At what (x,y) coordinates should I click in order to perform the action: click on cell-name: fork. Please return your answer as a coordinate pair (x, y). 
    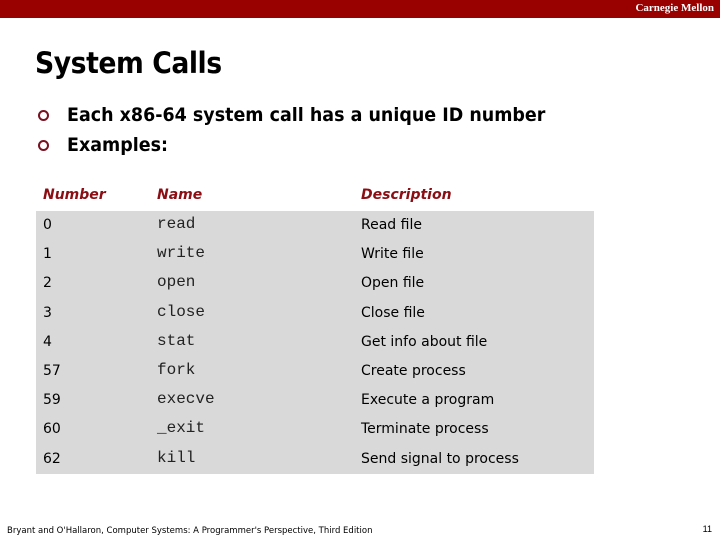
    Looking at the image, I should click on (176, 369).